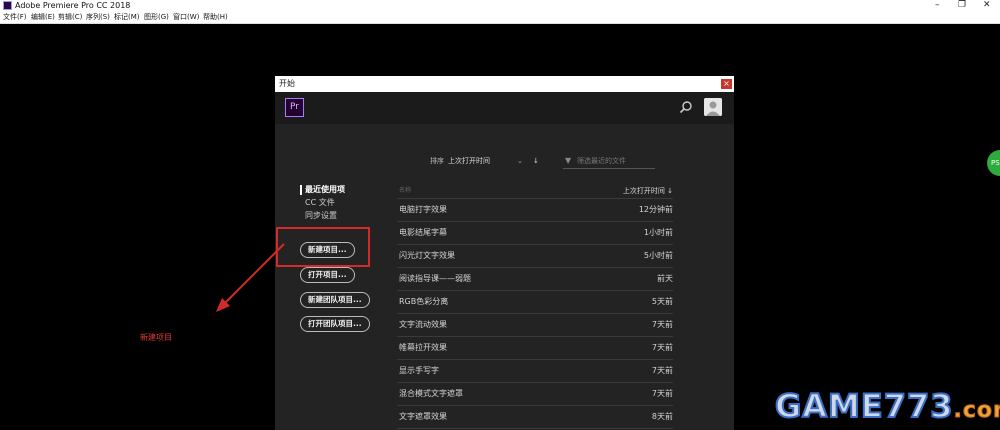 This screenshot has height=430, width=1000. I want to click on table-header: 名称 上次打开时间 ↓, so click(535, 191).